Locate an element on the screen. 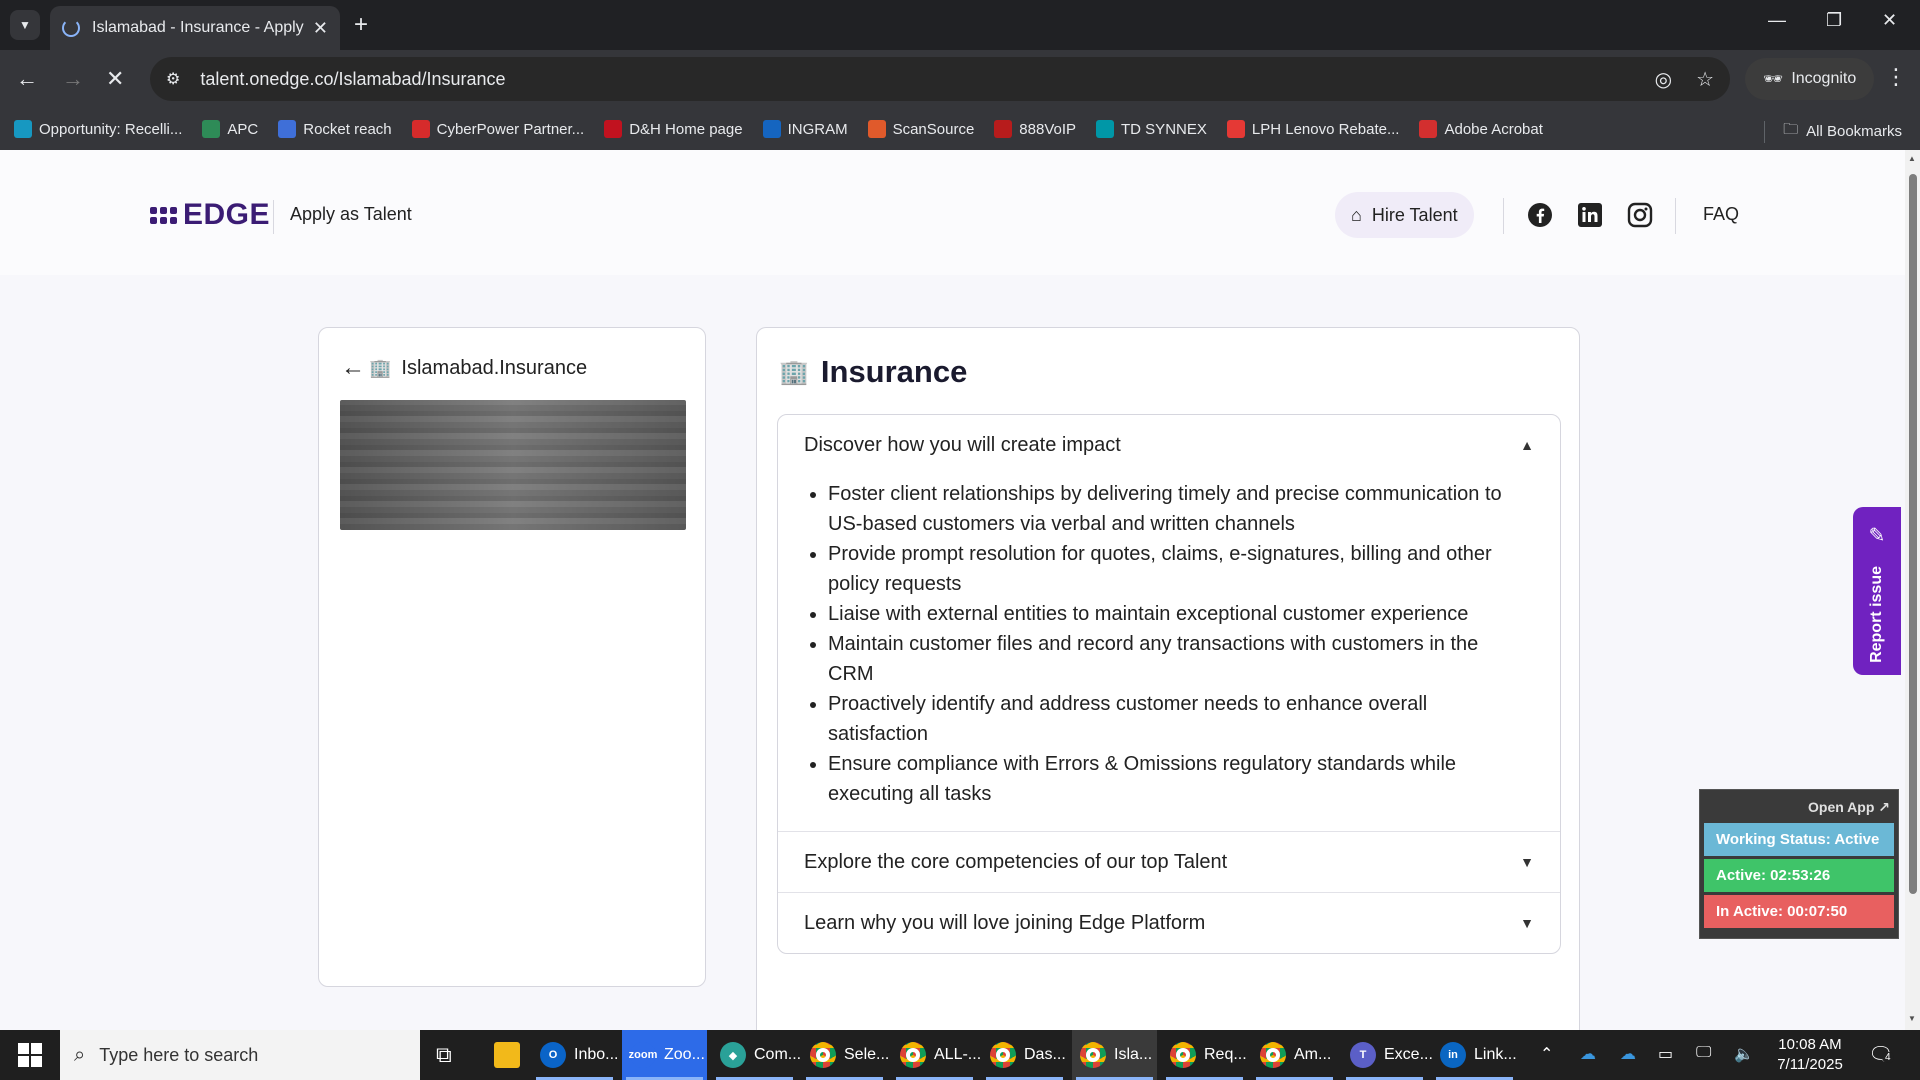  home-icon: ⌂ is located at coordinates (1356, 214).